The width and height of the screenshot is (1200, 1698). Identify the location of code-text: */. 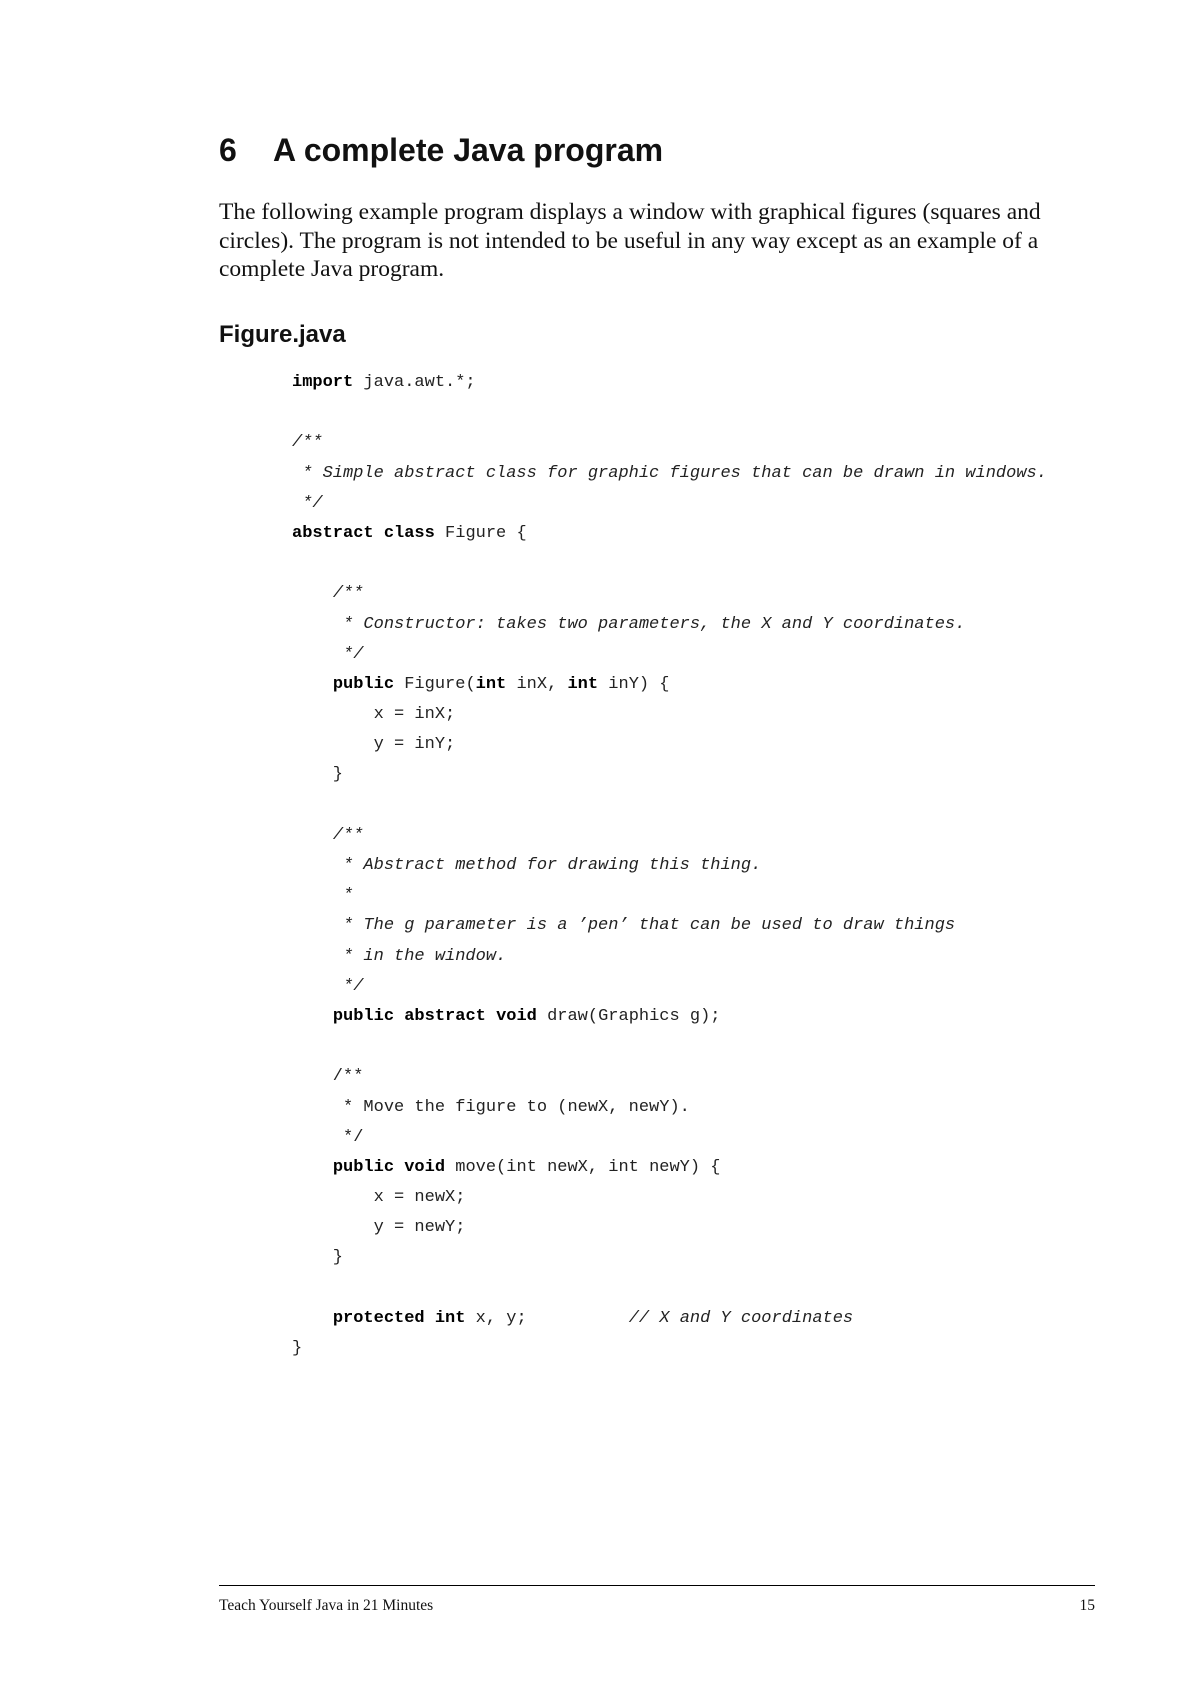
(328, 1137).